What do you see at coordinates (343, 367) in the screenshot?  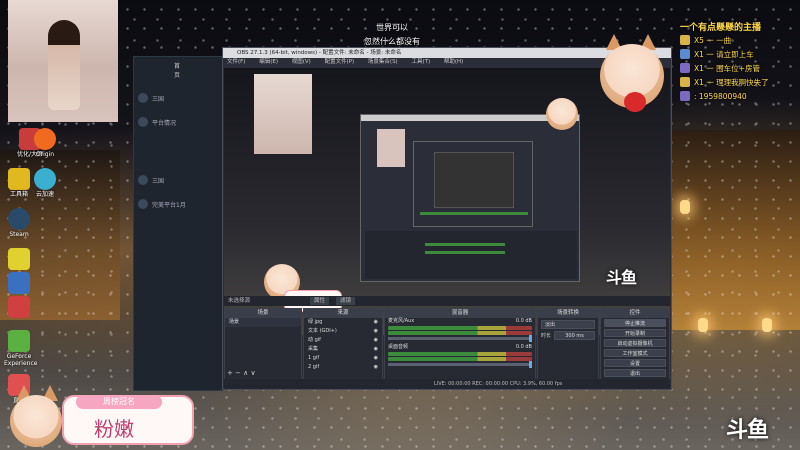 I see `source-item: 2 gif ◉` at bounding box center [343, 367].